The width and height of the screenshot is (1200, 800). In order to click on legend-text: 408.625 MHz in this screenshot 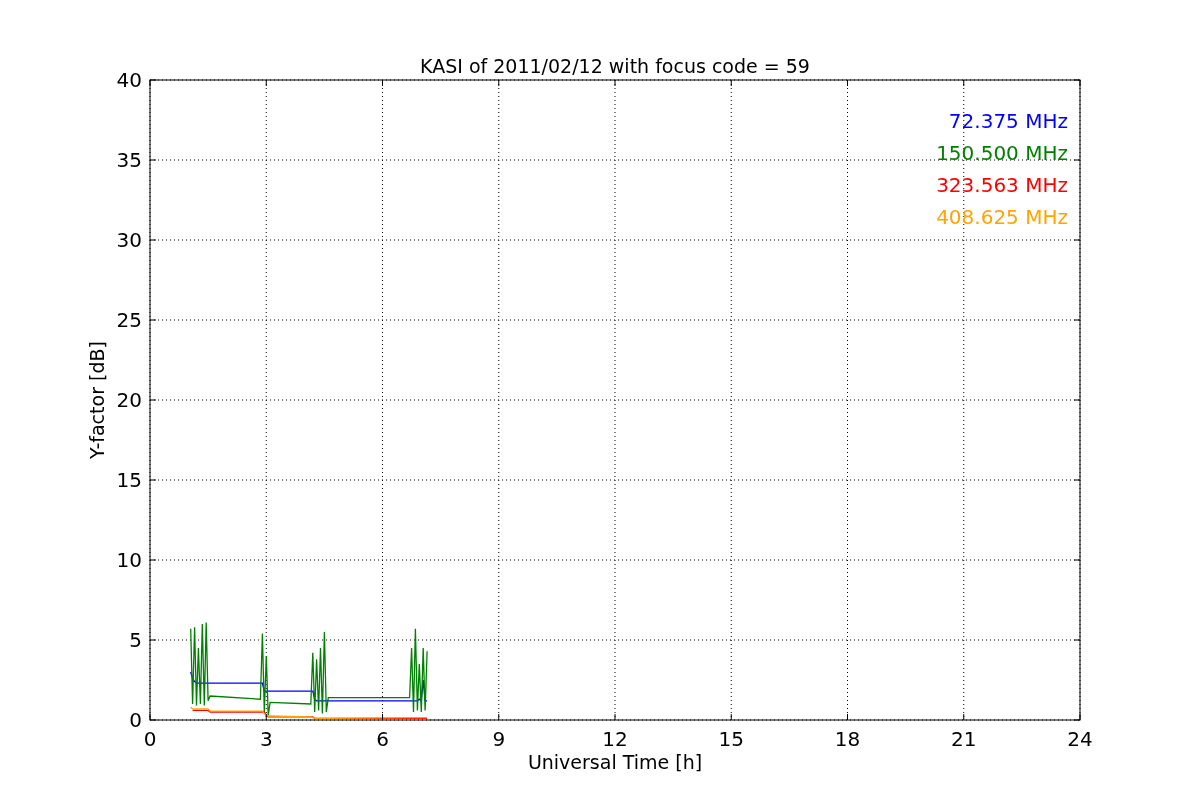, I will do `click(1002, 217)`.